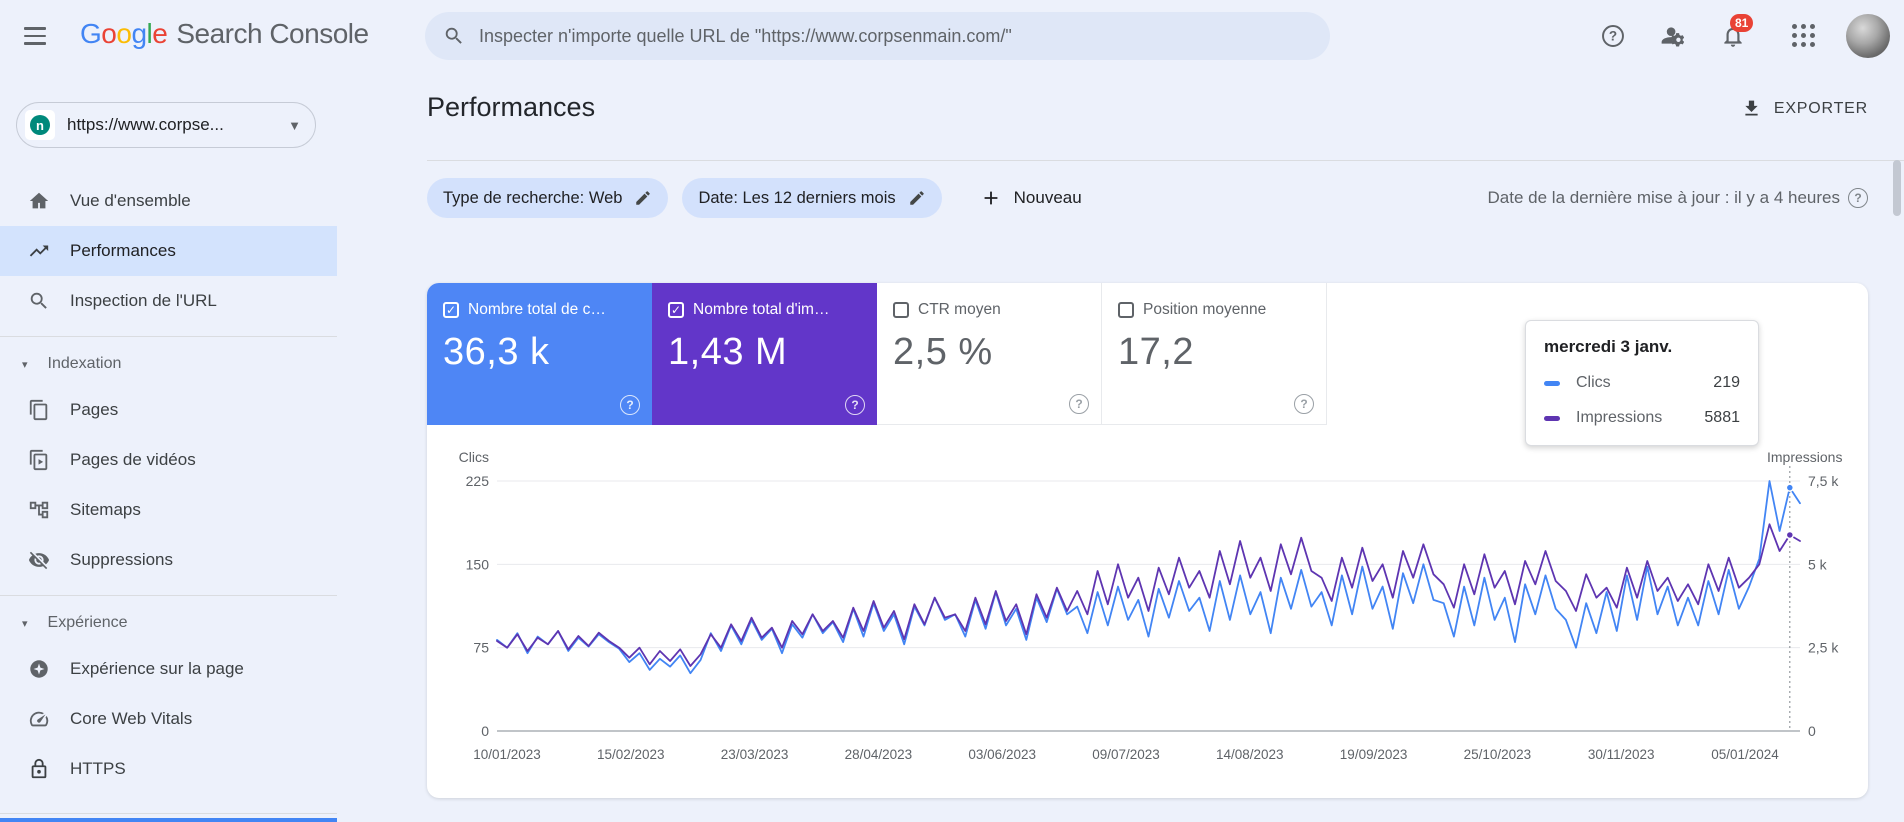 The height and width of the screenshot is (822, 1904). Describe the element at coordinates (25, 623) in the screenshot. I see `collapse-triangle-icon: ▾` at that location.